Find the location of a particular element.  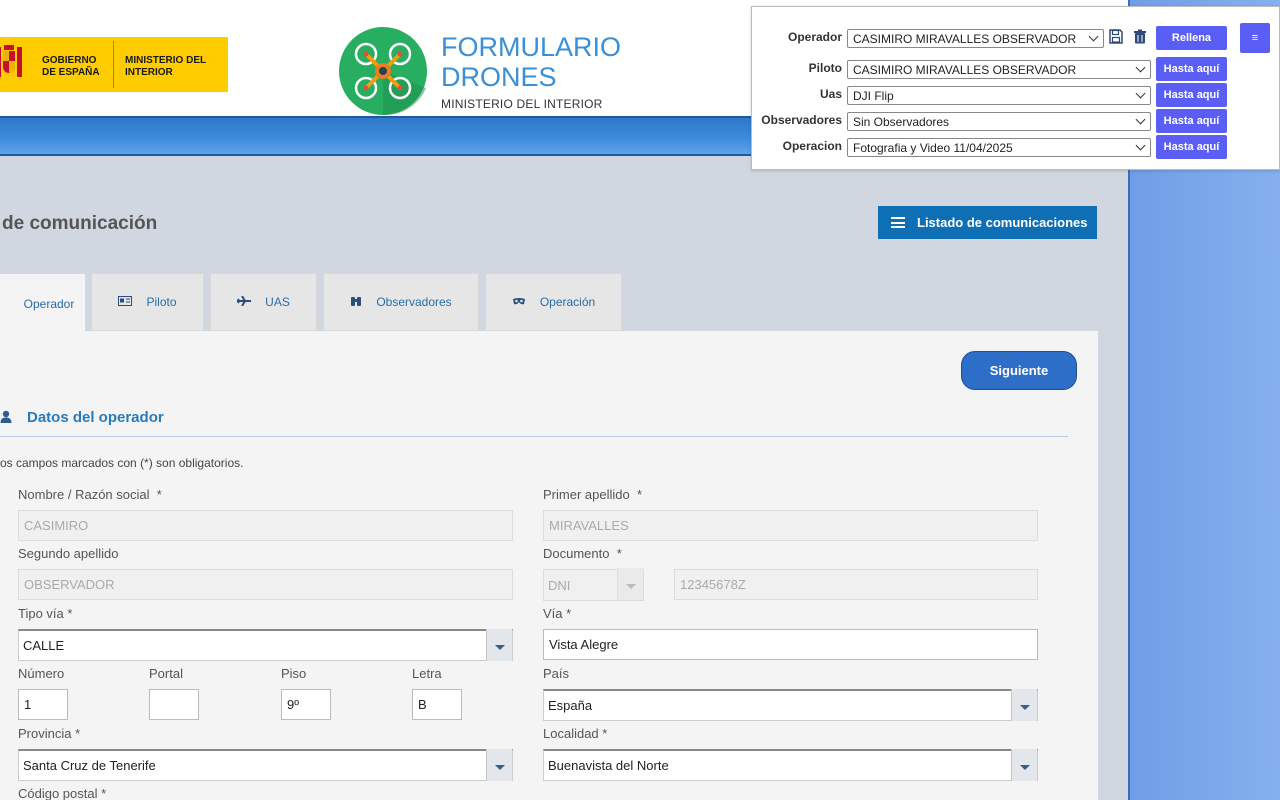

tab-operador: Operador is located at coordinates (43, 303).